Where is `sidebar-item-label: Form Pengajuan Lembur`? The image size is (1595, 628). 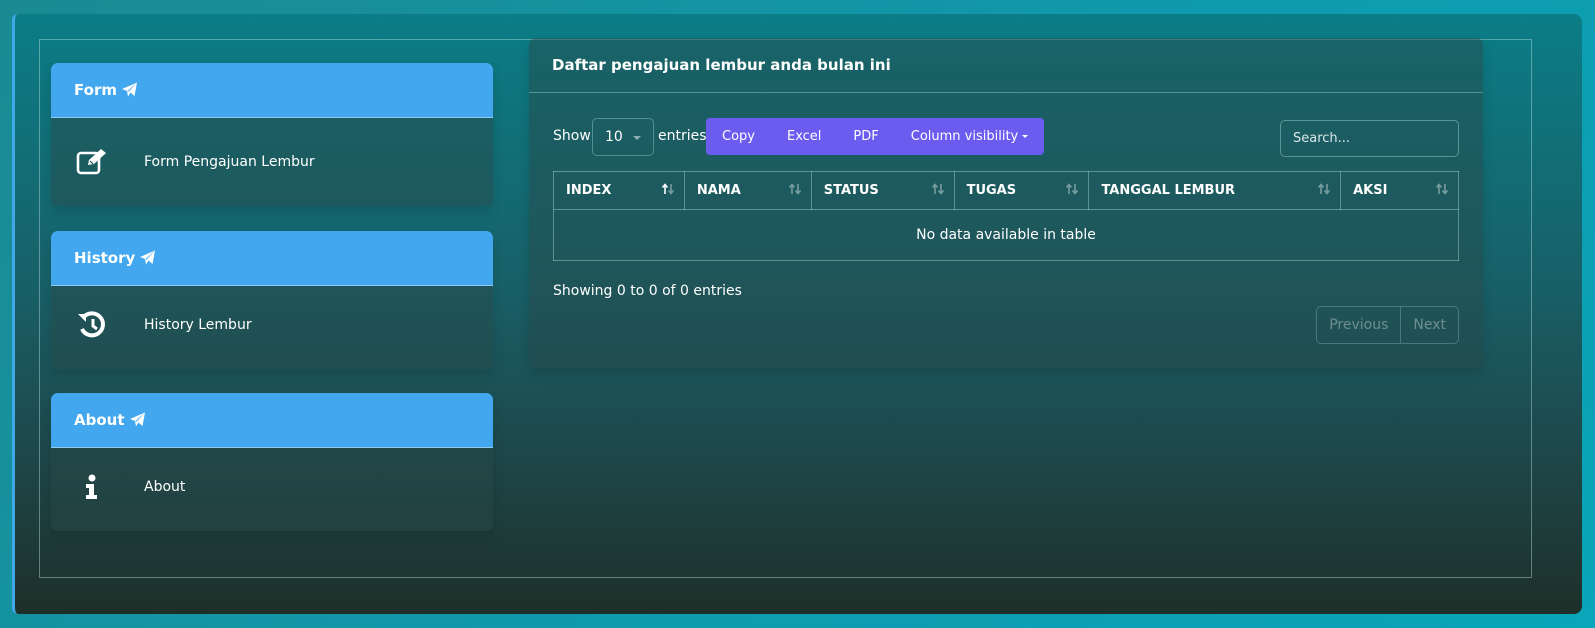
sidebar-item-label: Form Pengajuan Lembur is located at coordinates (229, 161).